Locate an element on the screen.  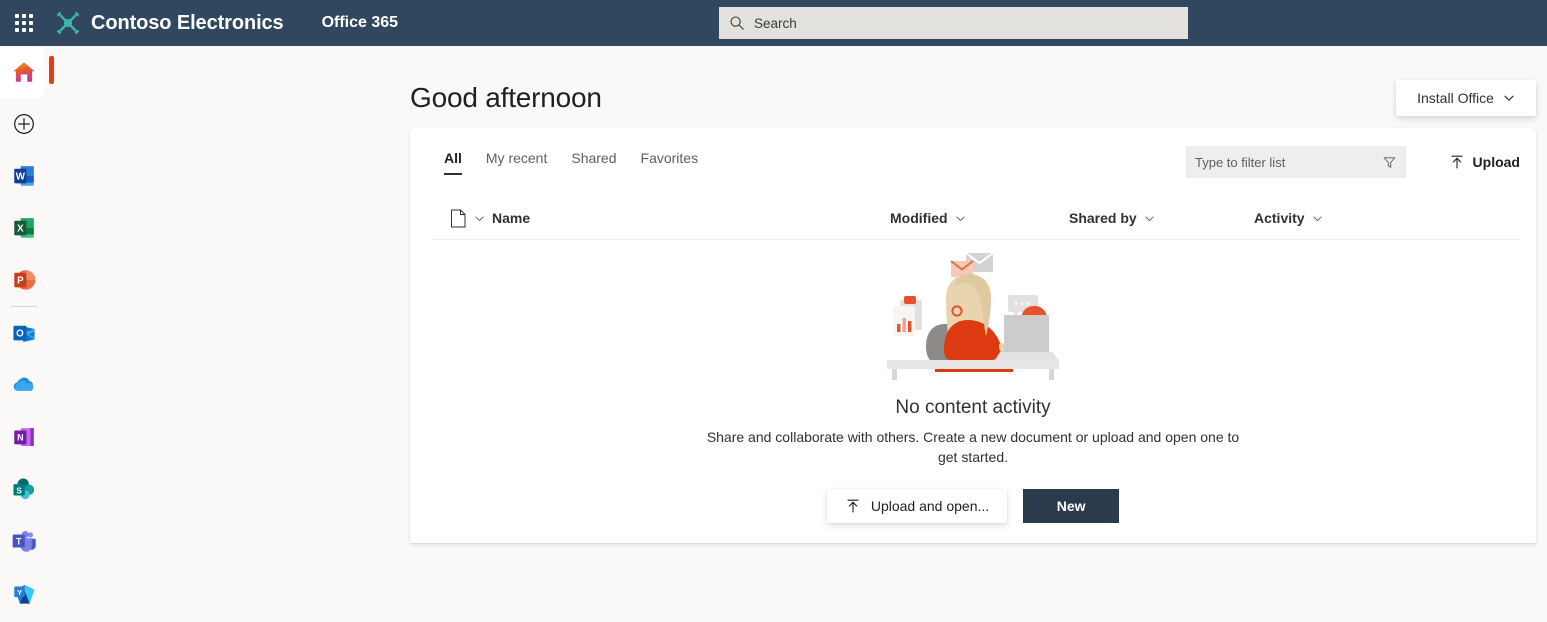
install-office-label: Install Office is located at coordinates (1455, 98).